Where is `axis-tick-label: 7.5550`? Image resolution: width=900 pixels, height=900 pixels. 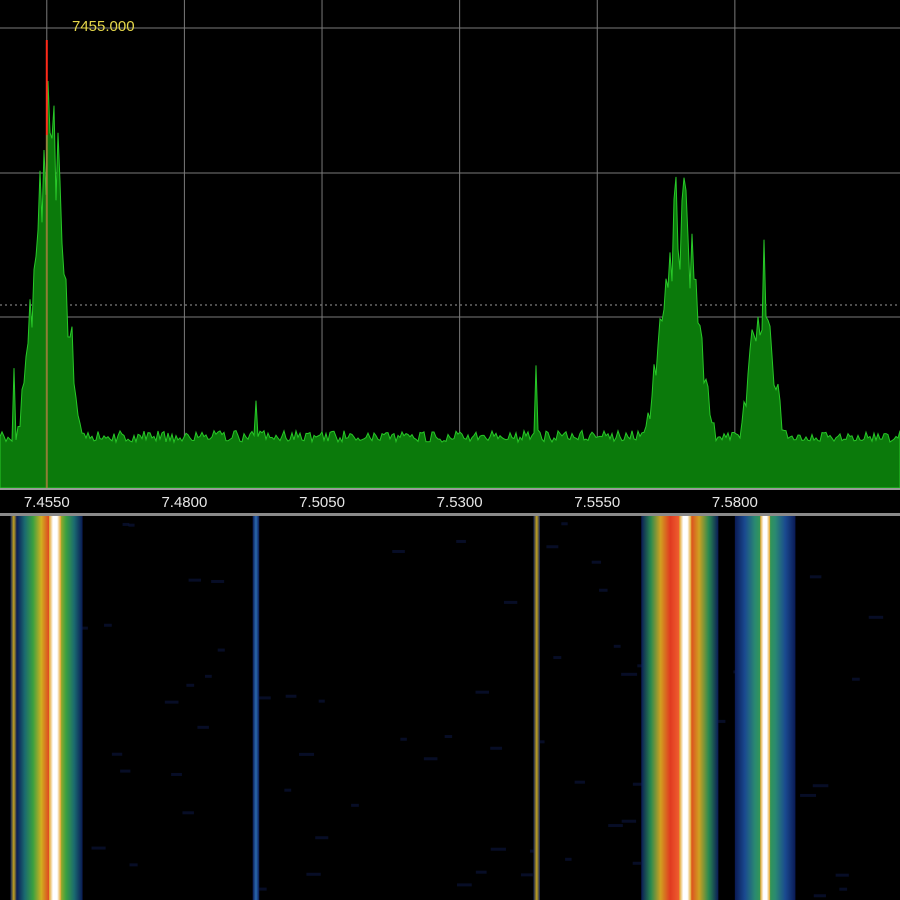 axis-tick-label: 7.5550 is located at coordinates (597, 502).